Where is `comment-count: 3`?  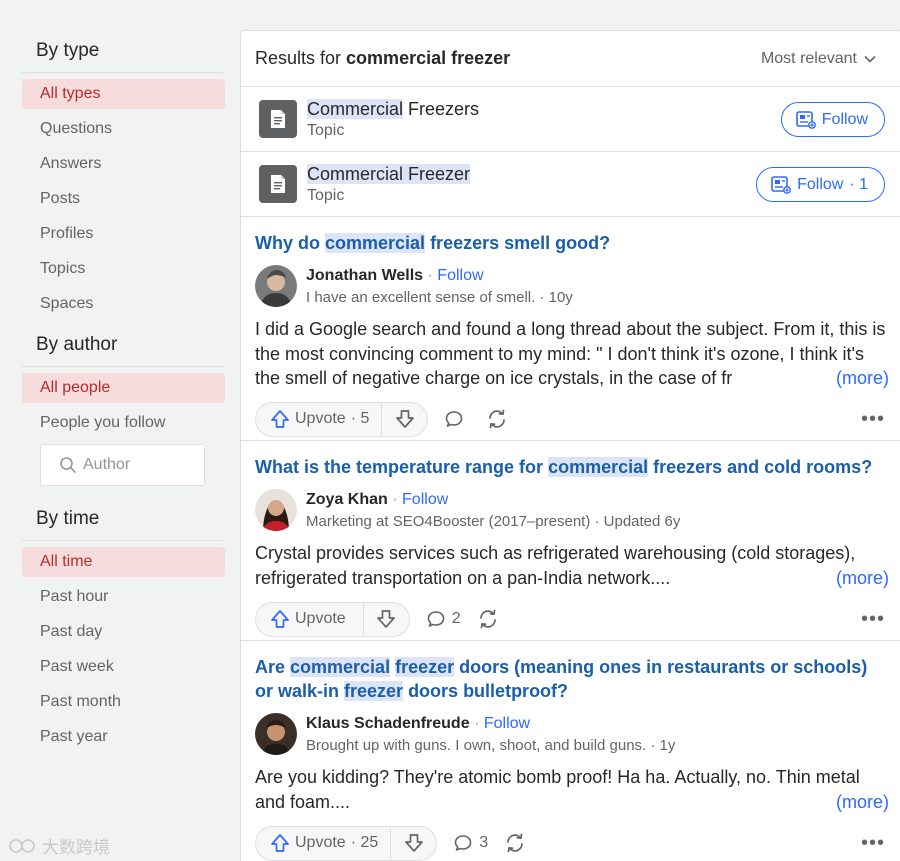 comment-count: 3 is located at coordinates (484, 842).